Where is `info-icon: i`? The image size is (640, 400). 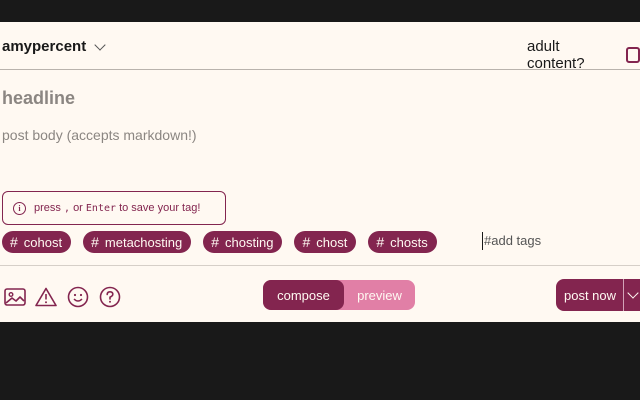 info-icon: i is located at coordinates (19, 208).